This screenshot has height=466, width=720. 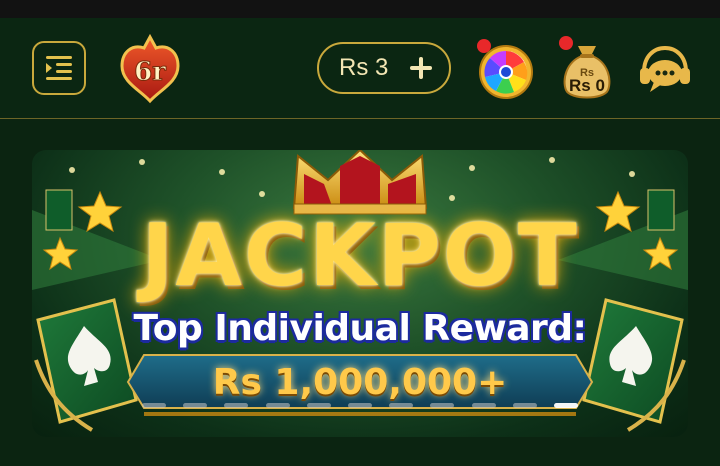 I want to click on carousel-indicators, so click(x=360, y=405).